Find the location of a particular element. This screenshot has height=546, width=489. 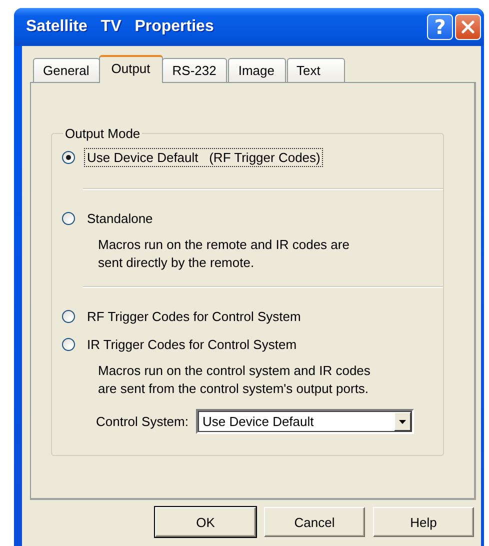

option-description: Macros run on the control system and IR codes are sent from the control system's output ports. is located at coordinates (235, 380).